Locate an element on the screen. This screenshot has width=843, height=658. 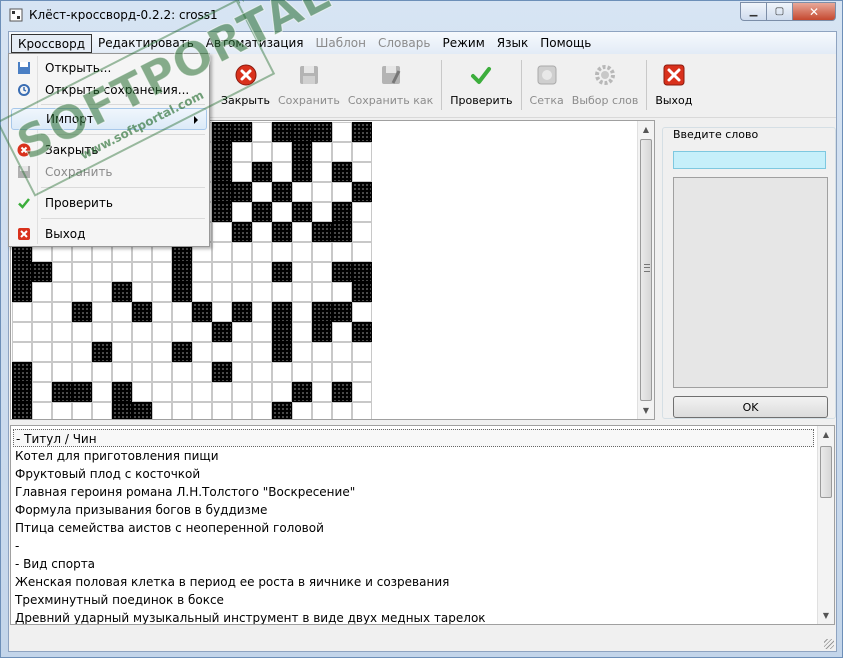
menu-0: Кроссворд is located at coordinates (52, 43).